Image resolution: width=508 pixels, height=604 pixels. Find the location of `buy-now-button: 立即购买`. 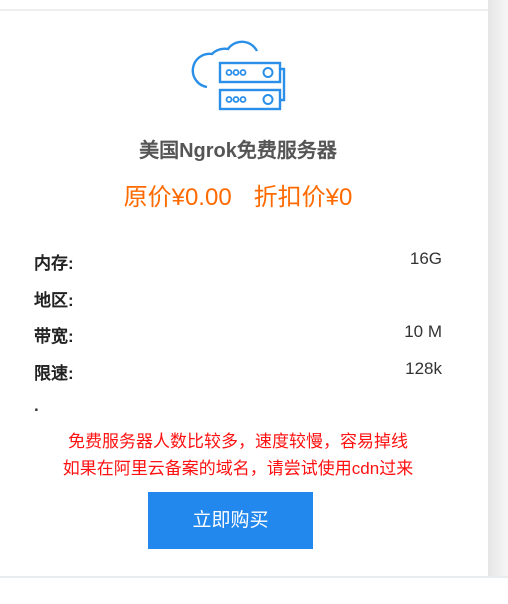

buy-now-button: 立即购买 is located at coordinates (230, 520).